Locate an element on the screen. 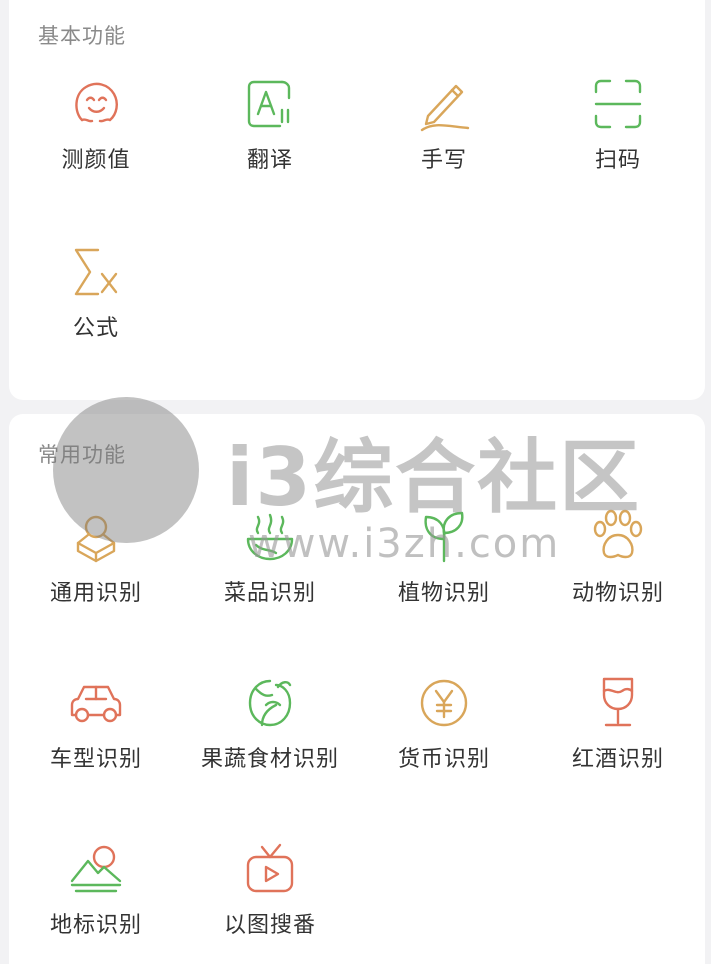 Image resolution: width=711 pixels, height=964 pixels. scan-icon is located at coordinates (618, 104).